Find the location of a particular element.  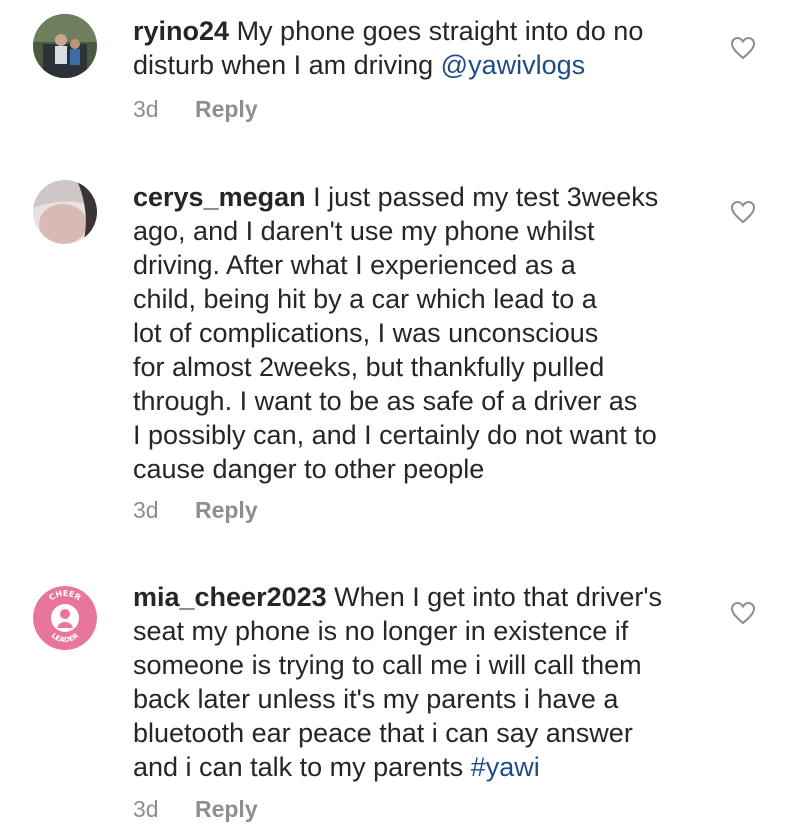

avatar: CHEER LEADER is located at coordinates (65, 618).